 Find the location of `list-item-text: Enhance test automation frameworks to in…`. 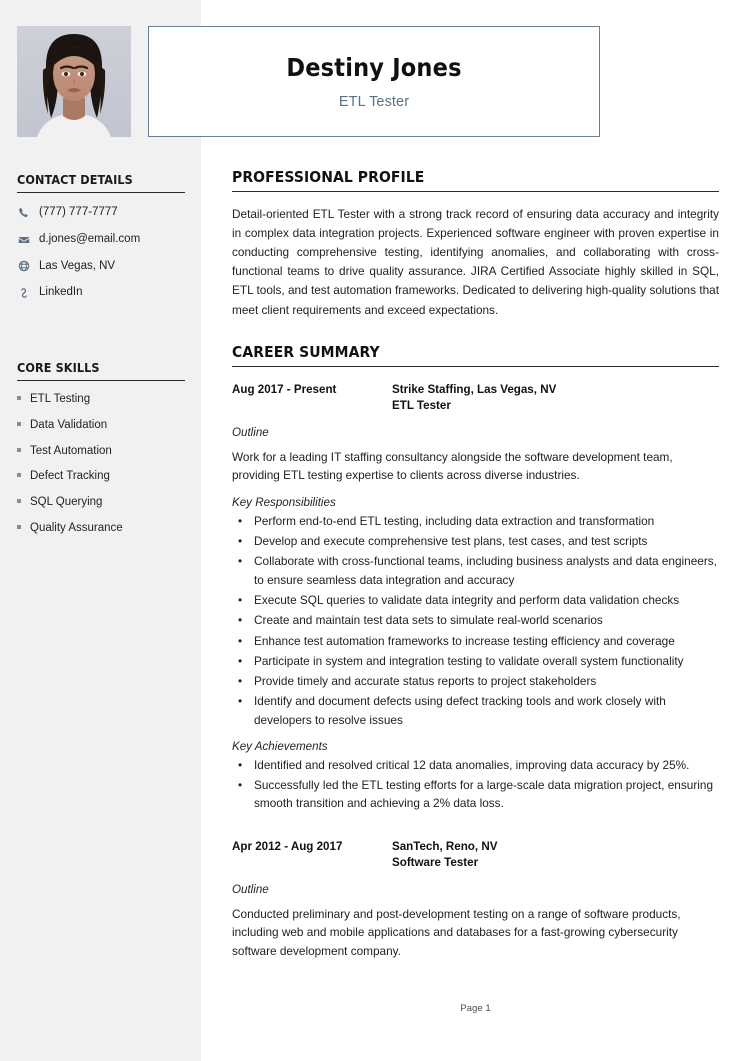

list-item-text: Enhance test automation frameworks to in… is located at coordinates (464, 640).